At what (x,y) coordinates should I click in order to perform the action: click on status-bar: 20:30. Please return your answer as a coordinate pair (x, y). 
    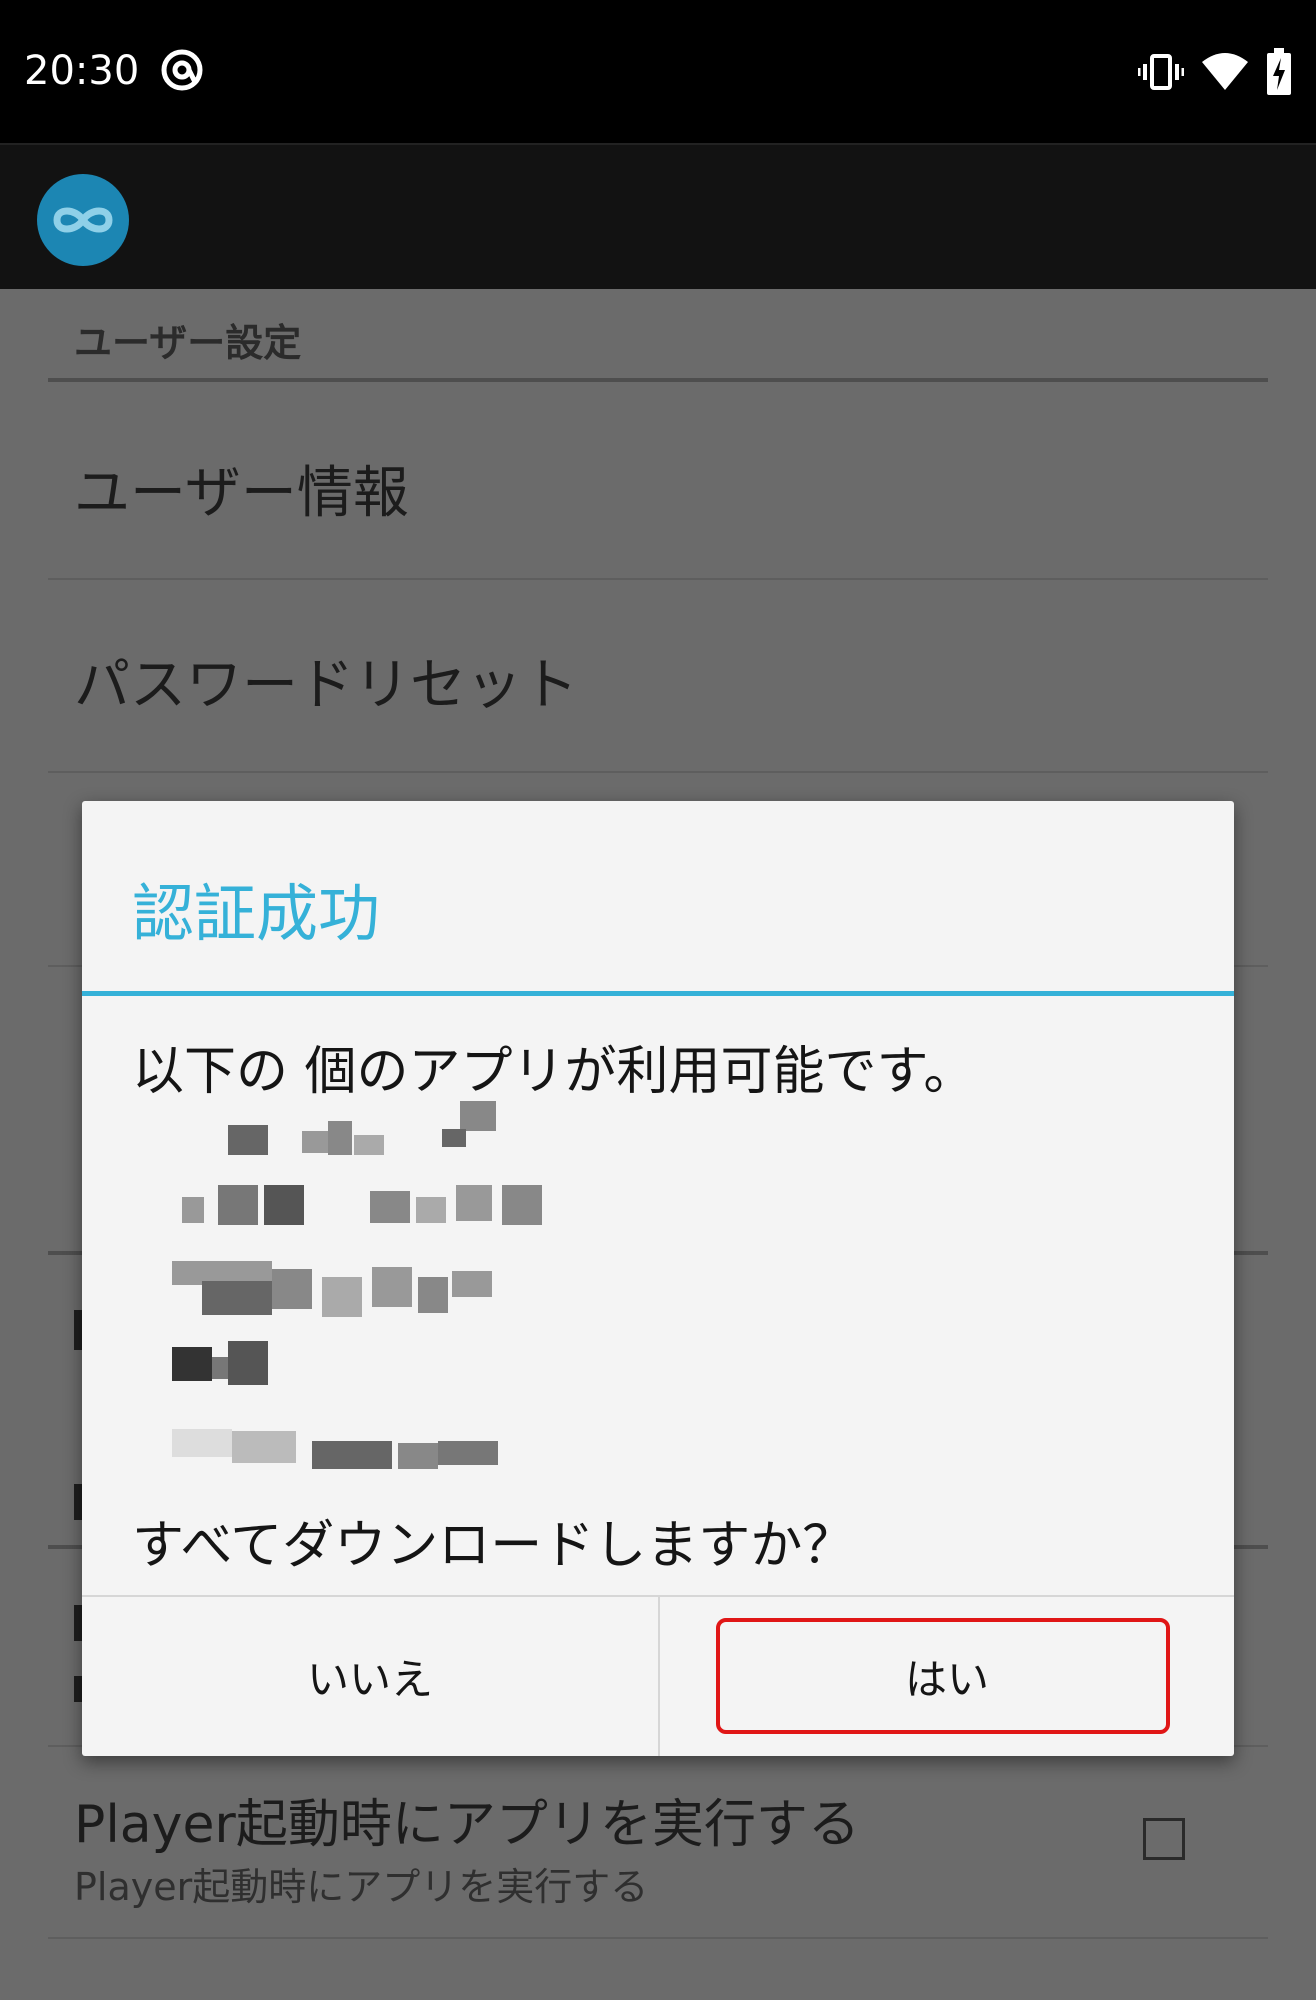
    Looking at the image, I should click on (658, 71).